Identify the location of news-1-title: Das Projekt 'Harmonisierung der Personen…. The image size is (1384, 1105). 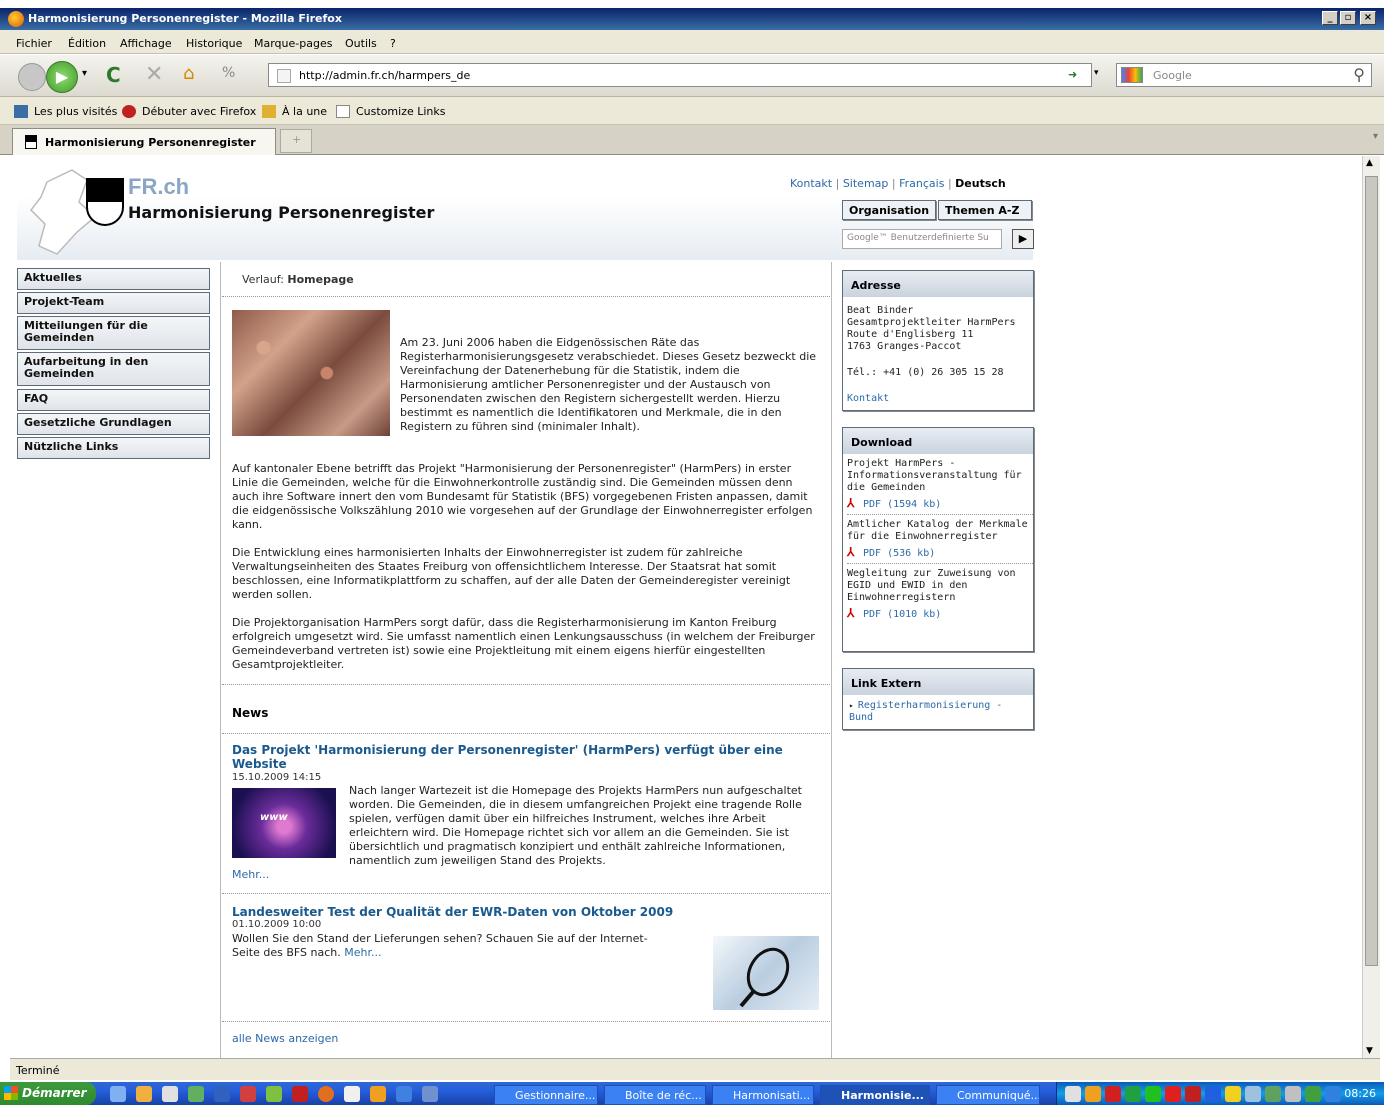
(526, 757).